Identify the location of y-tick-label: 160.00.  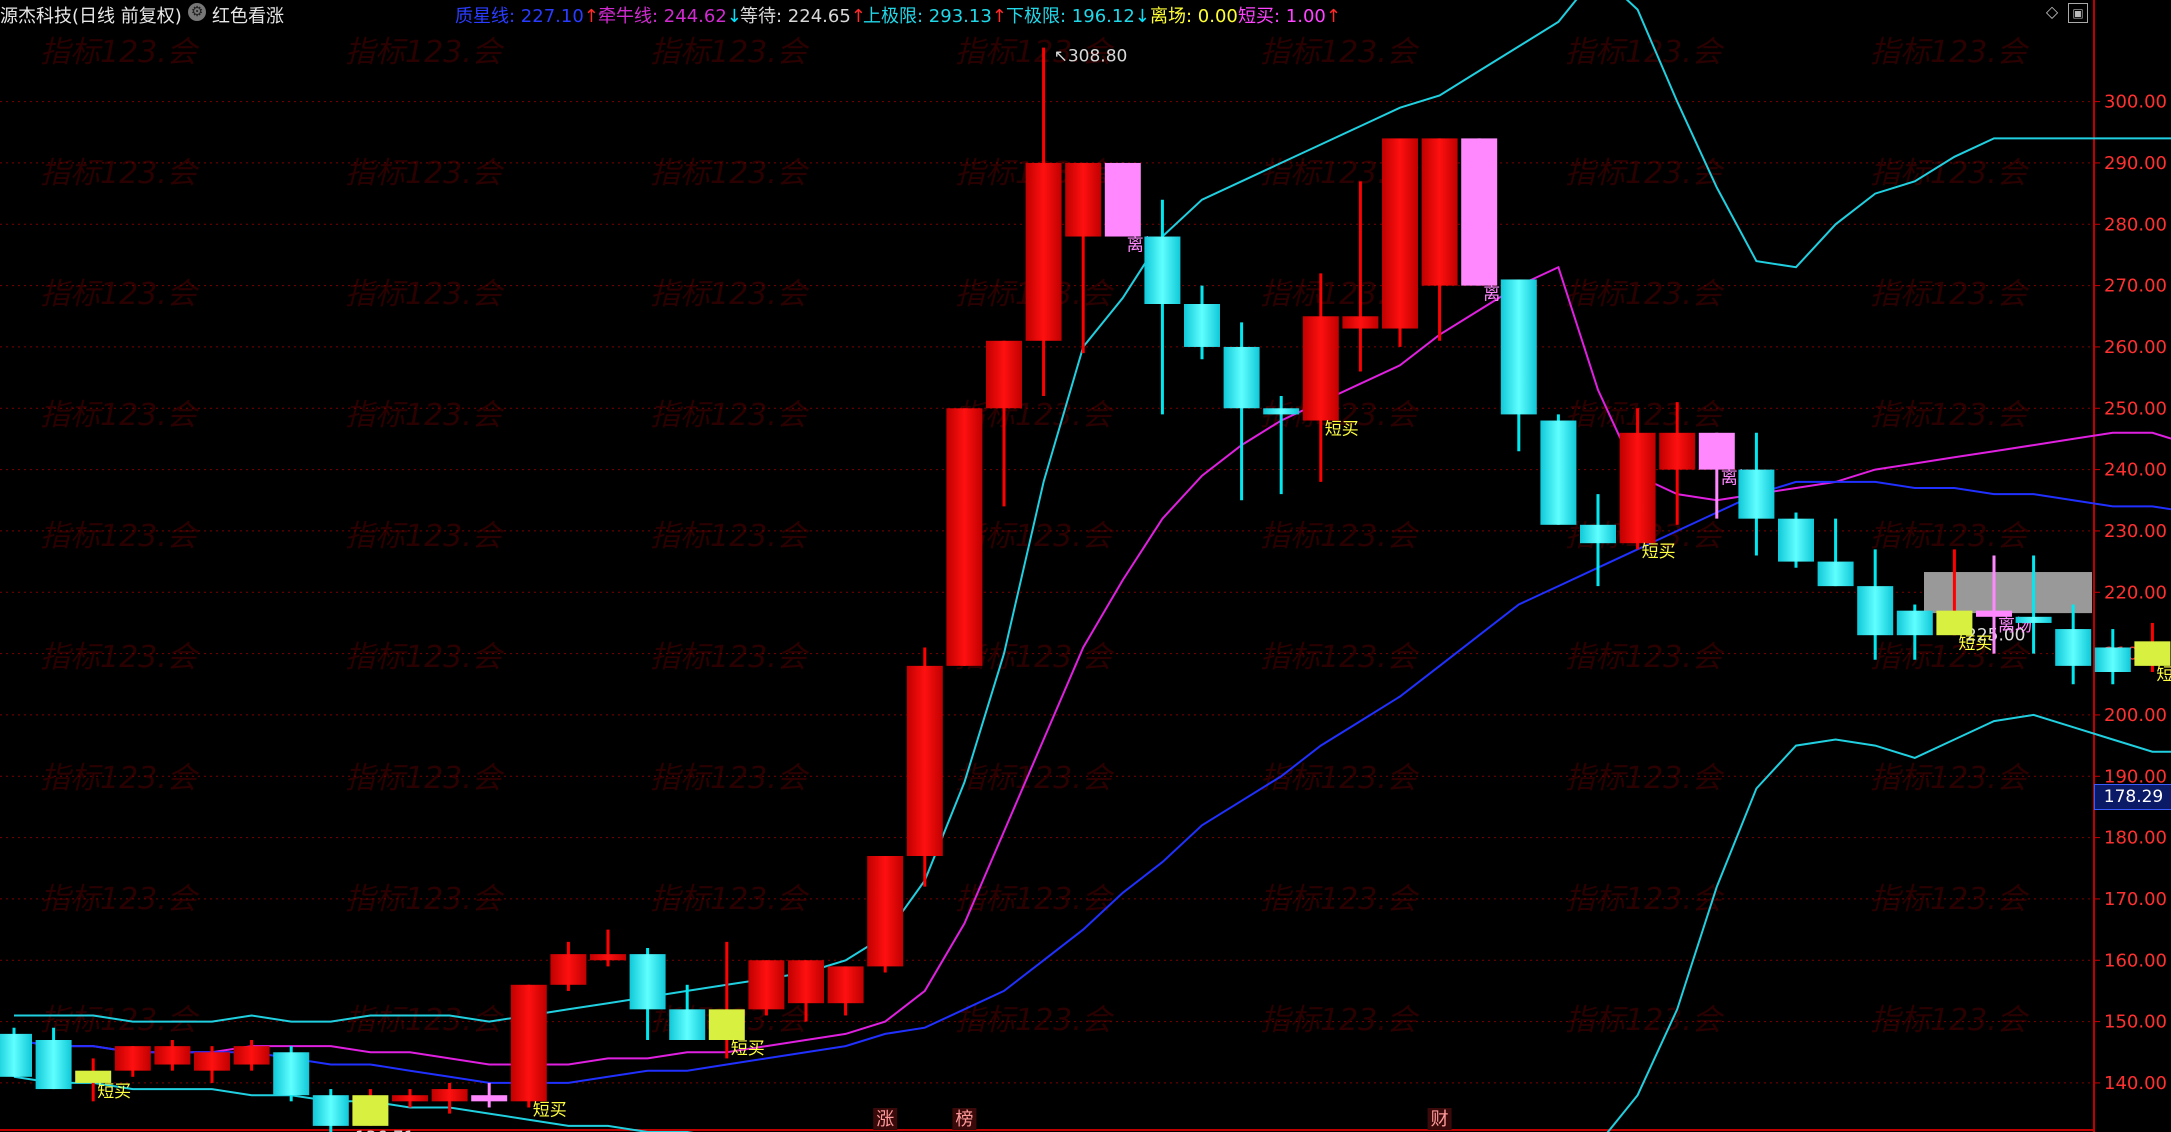
(2135, 960).